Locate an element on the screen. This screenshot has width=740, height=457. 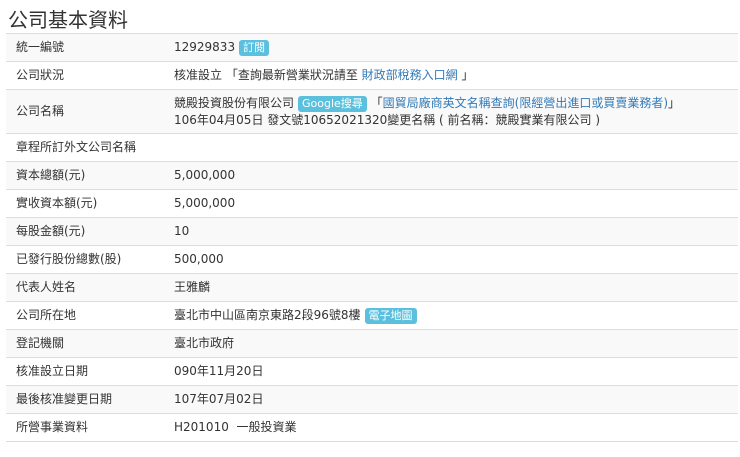
row-label: 登記機關 is located at coordinates (86, 343).